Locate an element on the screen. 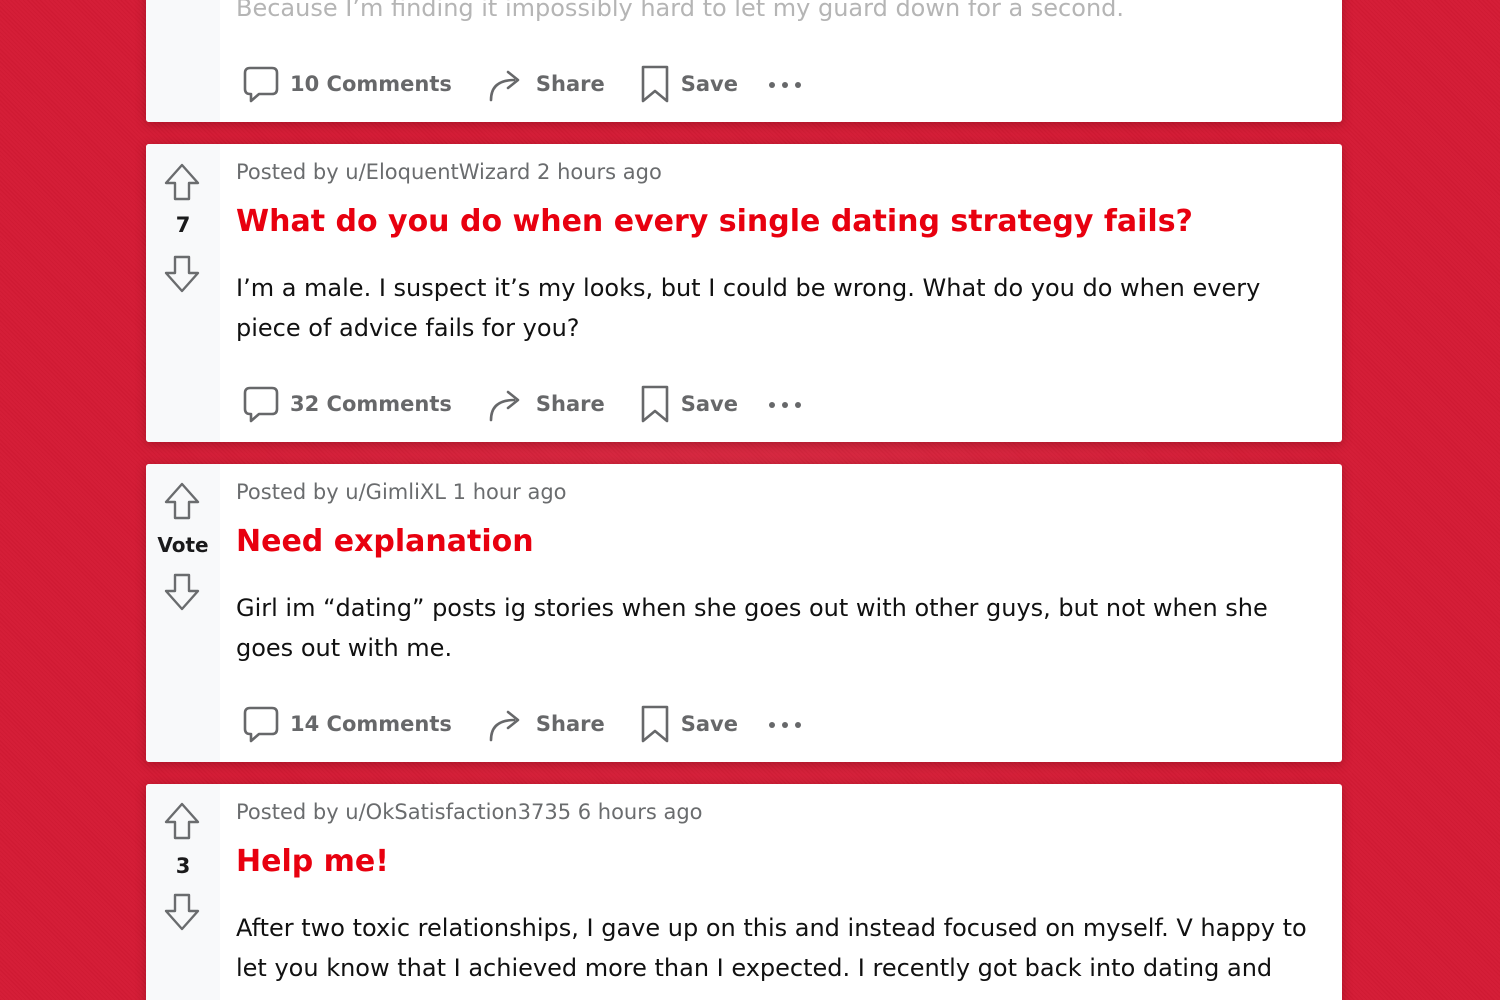  comments-button: 14 Comments is located at coordinates (347, 724).